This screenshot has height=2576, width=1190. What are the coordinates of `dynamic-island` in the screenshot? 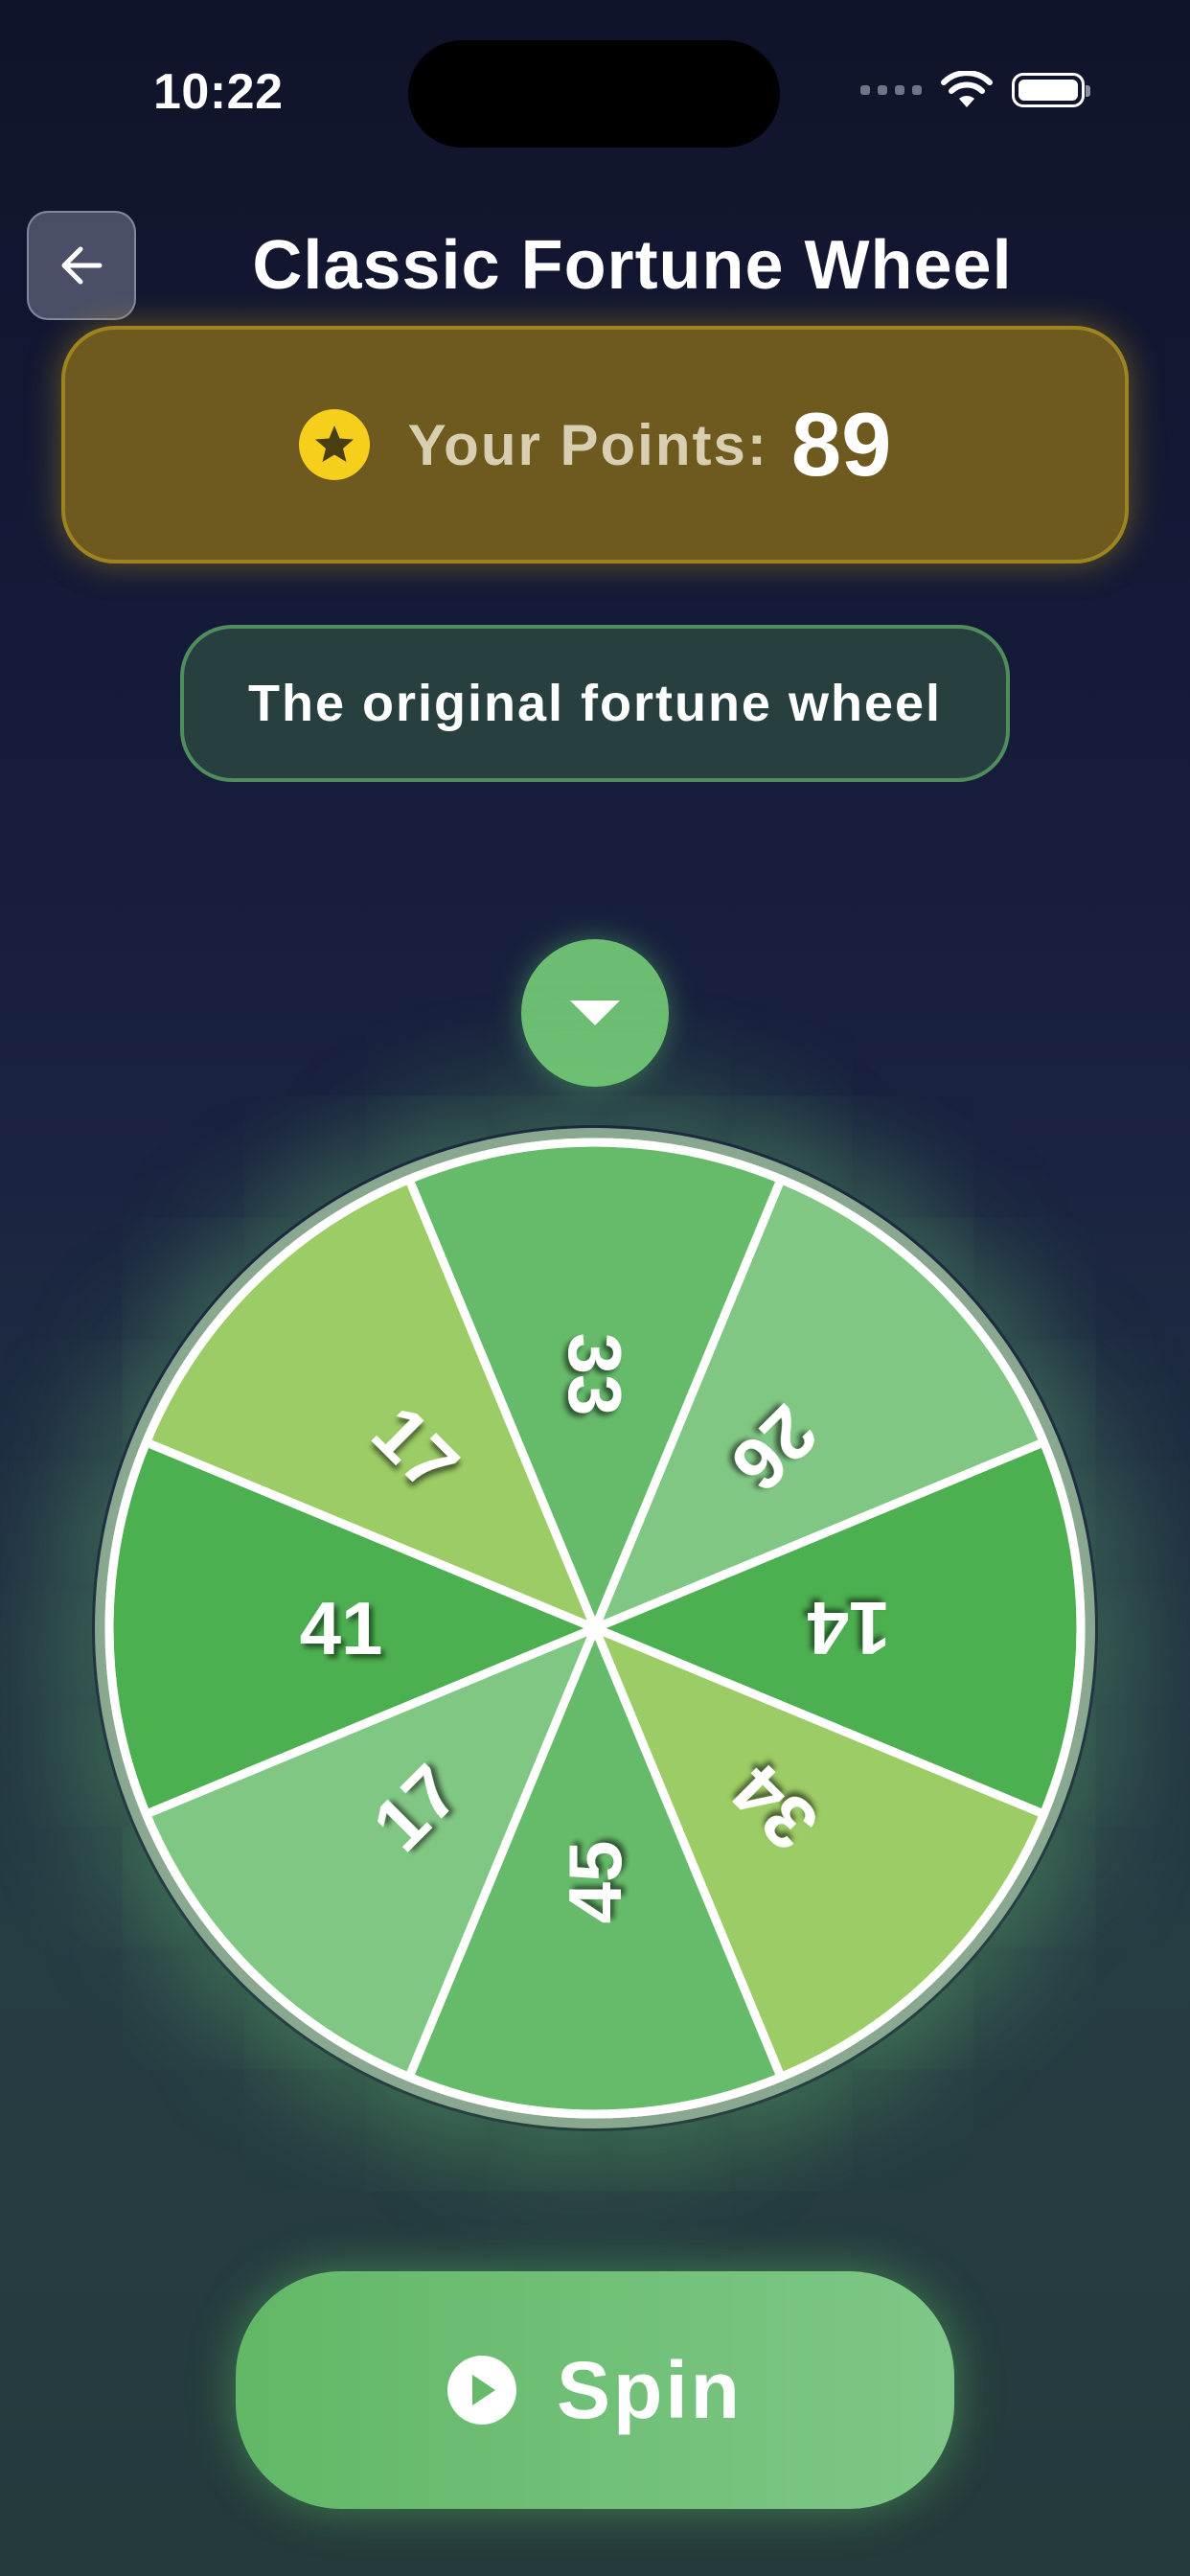 It's located at (594, 94).